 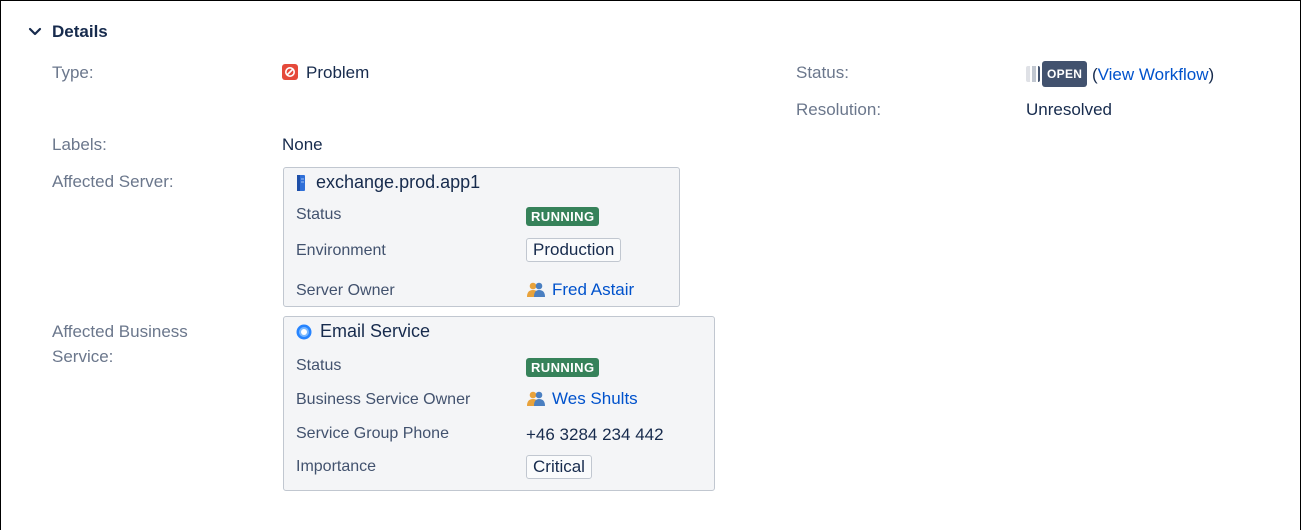 I want to click on status-value: OPEN (View Workflow), so click(x=1120, y=74).